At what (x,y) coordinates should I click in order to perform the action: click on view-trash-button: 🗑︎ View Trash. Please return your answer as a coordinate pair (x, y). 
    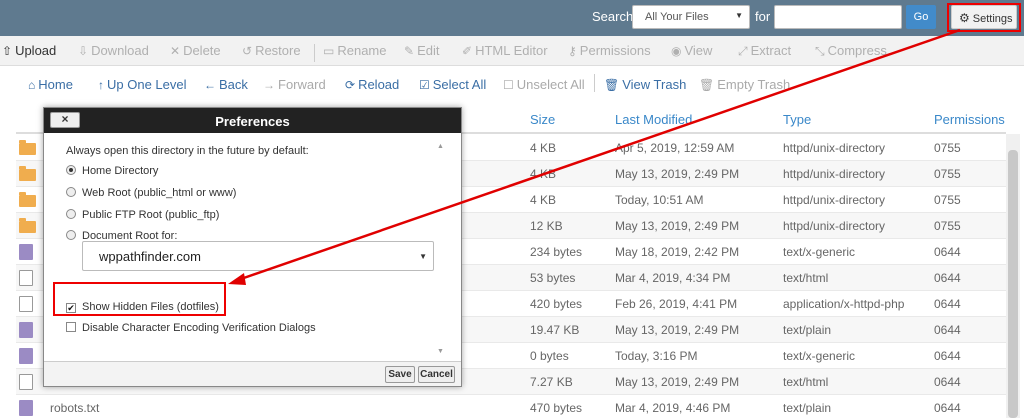
    Looking at the image, I should click on (645, 84).